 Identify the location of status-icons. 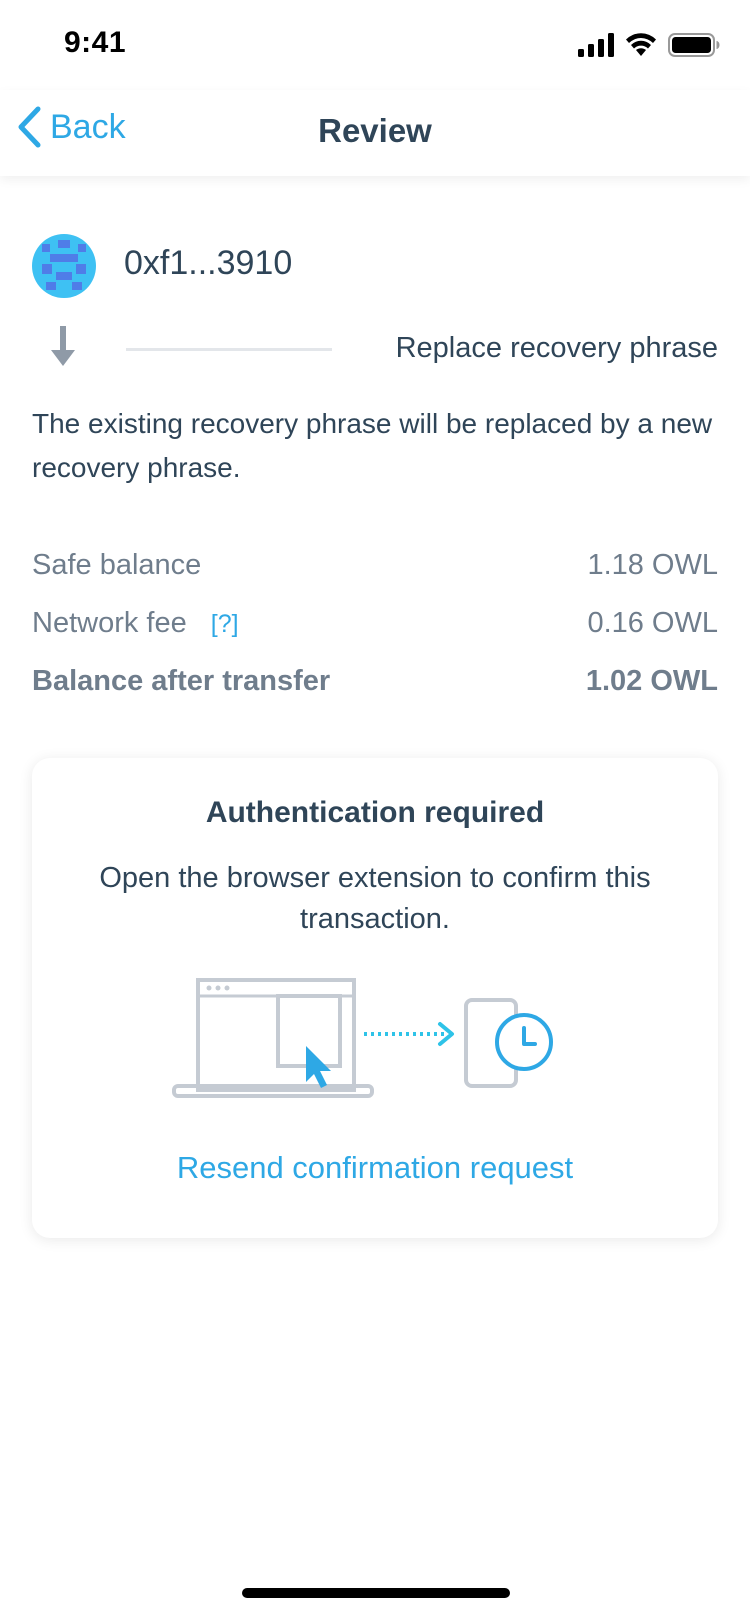
(649, 44).